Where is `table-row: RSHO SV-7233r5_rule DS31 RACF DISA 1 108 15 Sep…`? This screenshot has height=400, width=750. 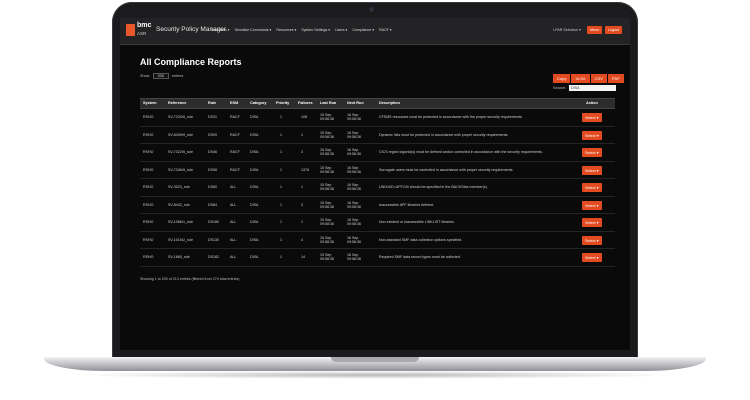 table-row: RSHO SV-7233r5_rule DS31 RACF DISA 1 108 15 Sep… is located at coordinates (377, 118).